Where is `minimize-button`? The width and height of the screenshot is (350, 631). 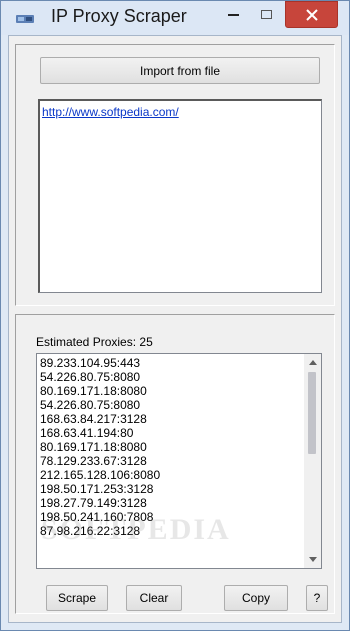
minimize-button is located at coordinates (234, 14).